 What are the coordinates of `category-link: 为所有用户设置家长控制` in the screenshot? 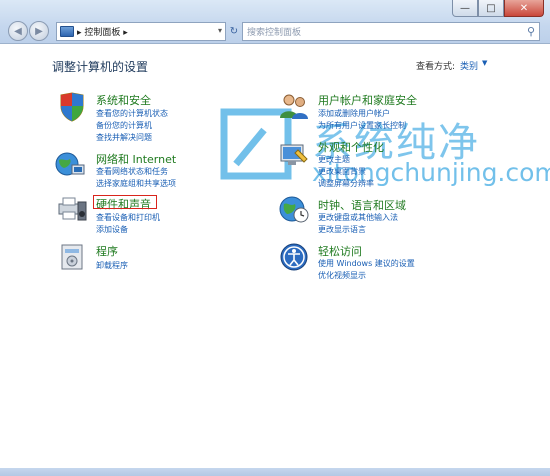 It's located at (362, 125).